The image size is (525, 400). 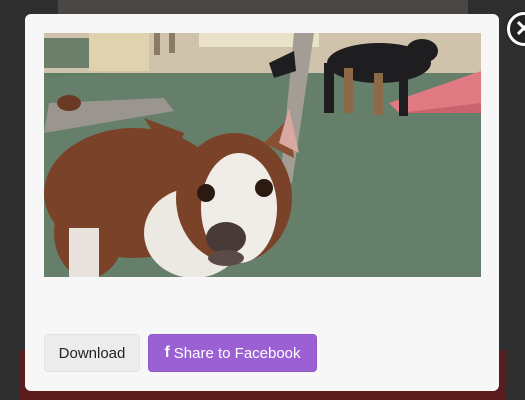 I want to click on facebook-icon: f, so click(x=167, y=352).